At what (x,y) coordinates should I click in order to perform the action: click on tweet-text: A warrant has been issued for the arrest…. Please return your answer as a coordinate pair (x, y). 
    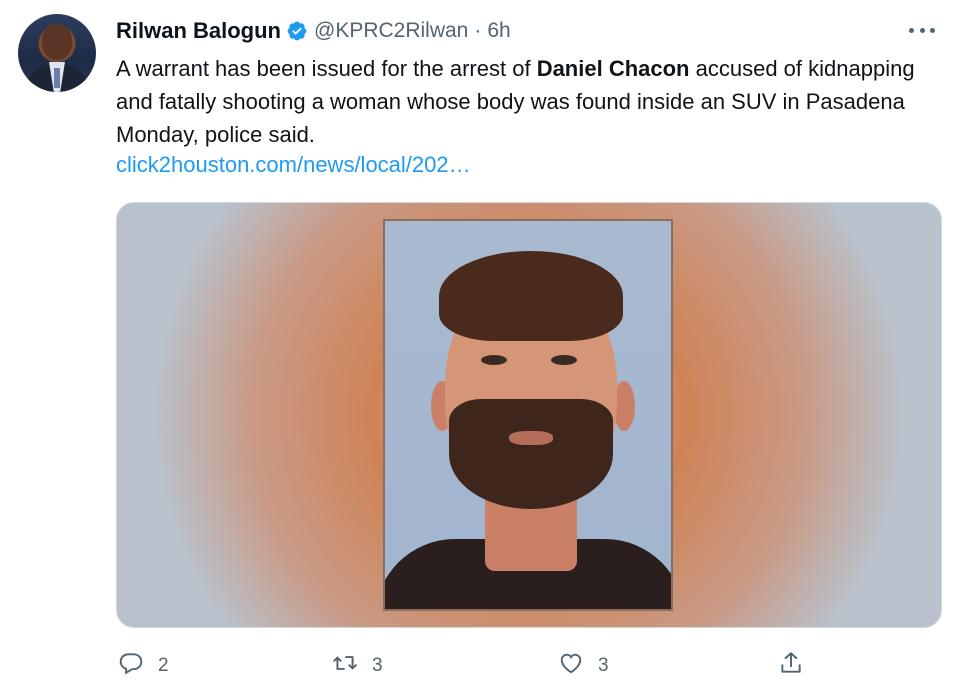
    Looking at the image, I should click on (526, 101).